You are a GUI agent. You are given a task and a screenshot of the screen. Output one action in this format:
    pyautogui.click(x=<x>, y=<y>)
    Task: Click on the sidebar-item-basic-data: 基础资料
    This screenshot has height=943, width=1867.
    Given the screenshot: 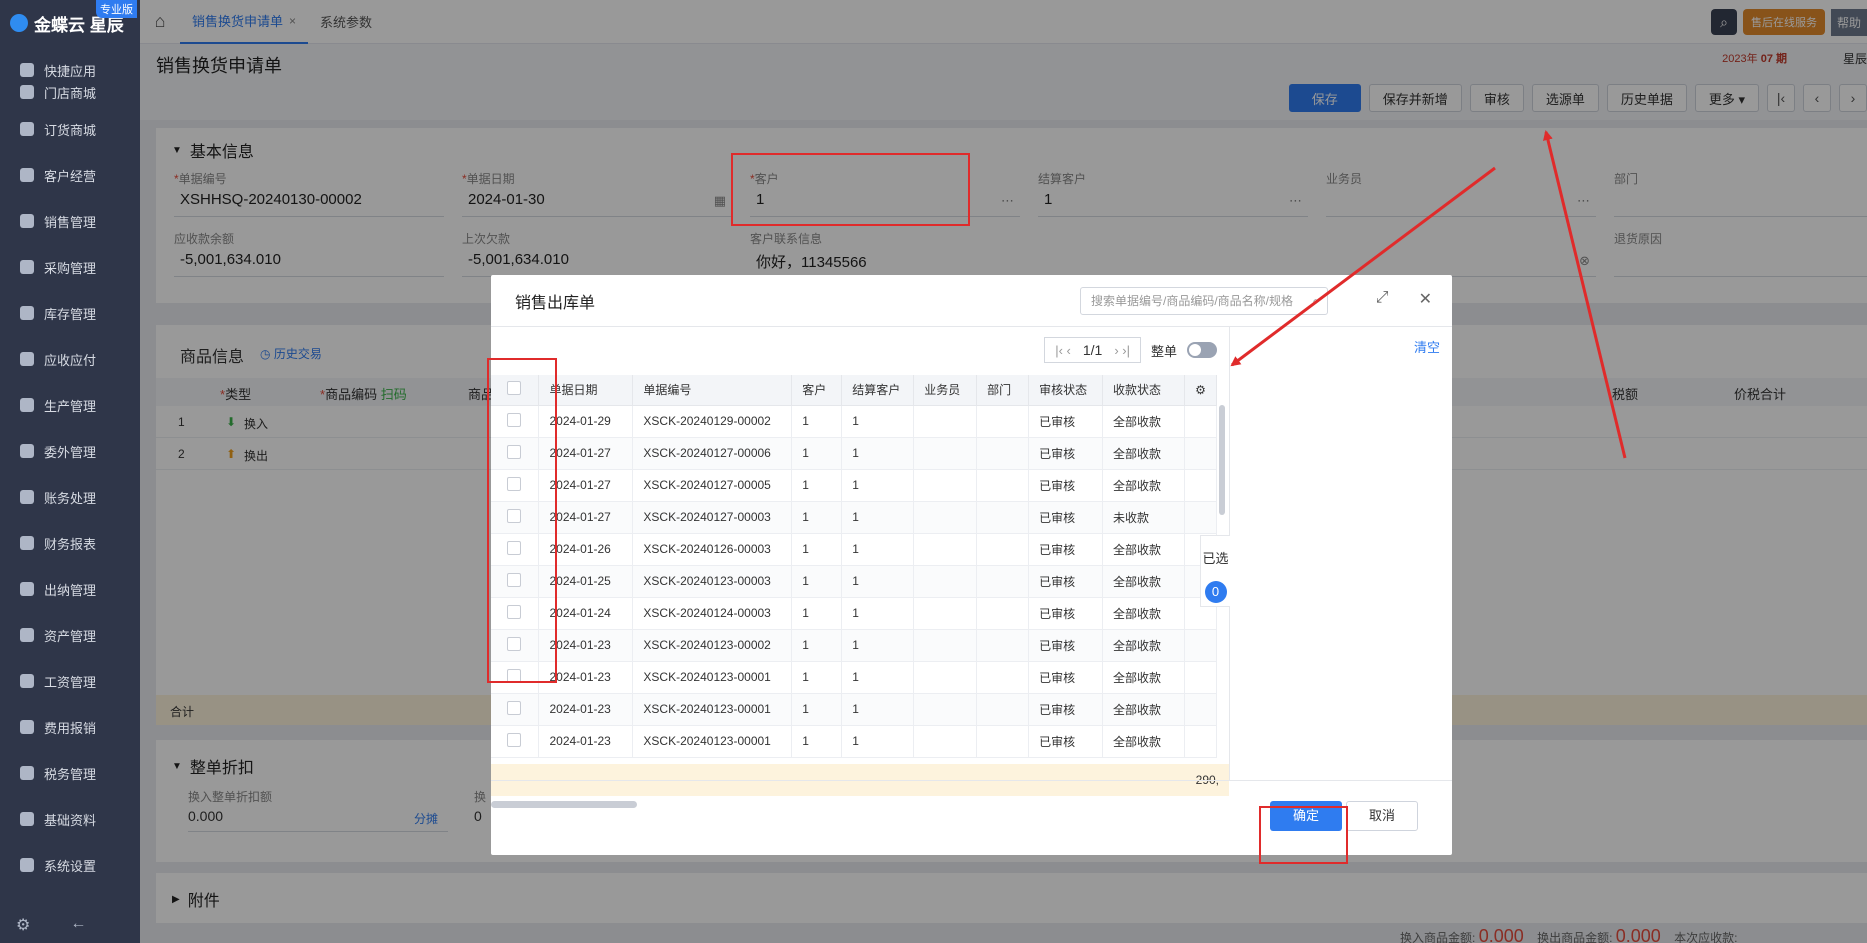 What is the action you would take?
    pyautogui.click(x=70, y=819)
    